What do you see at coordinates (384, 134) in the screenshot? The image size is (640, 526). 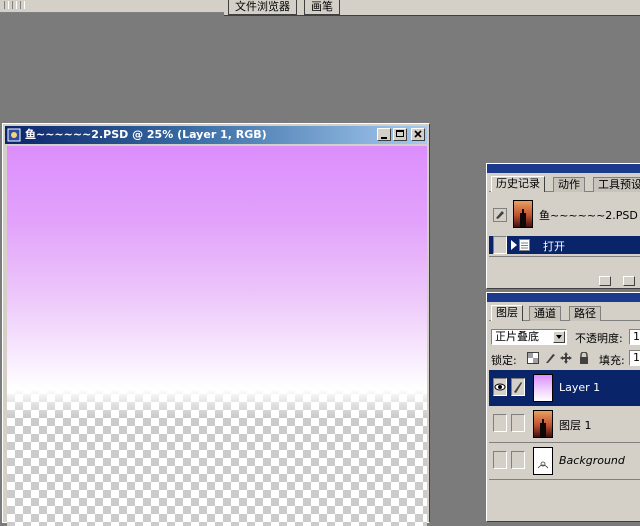 I see `minimize-button` at bounding box center [384, 134].